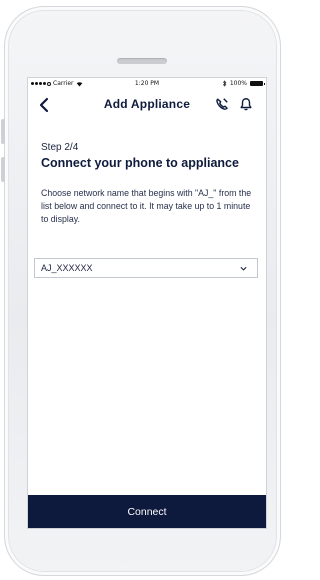  Describe the element at coordinates (224, 83) in the screenshot. I see `bluetooth-icon` at that location.